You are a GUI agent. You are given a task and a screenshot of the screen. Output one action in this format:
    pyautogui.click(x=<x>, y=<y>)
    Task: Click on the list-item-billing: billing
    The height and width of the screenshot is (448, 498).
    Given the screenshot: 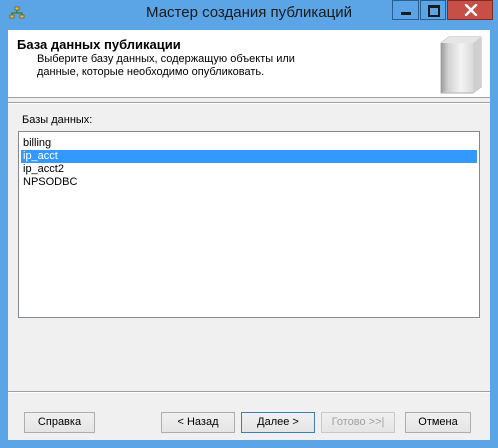 What is the action you would take?
    pyautogui.click(x=249, y=143)
    